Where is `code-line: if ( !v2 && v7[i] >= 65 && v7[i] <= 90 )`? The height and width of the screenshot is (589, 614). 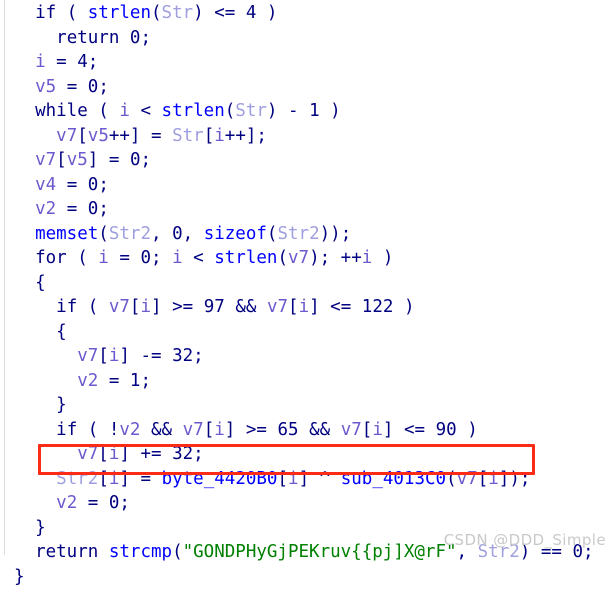
code-line: if ( !v2 && v7[i] >= 65 && v7[i] <= 90 ) is located at coordinates (307, 430).